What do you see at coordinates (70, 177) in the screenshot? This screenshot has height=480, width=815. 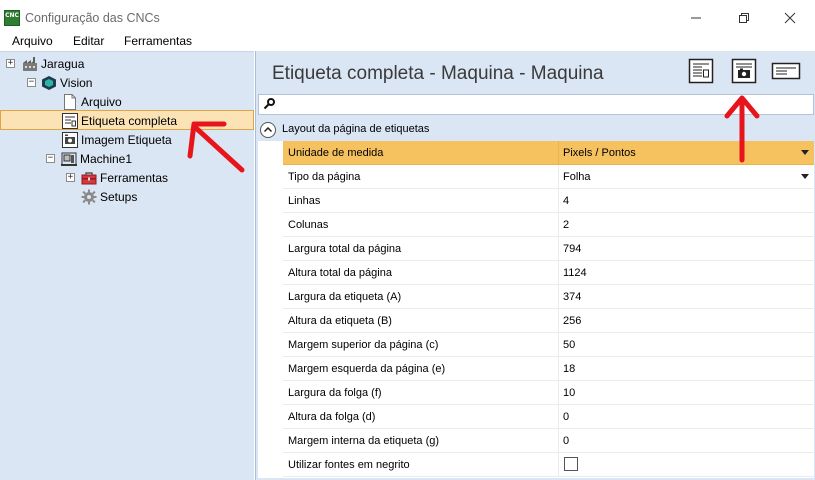 I see `expand-toggle-ferramentas: +` at bounding box center [70, 177].